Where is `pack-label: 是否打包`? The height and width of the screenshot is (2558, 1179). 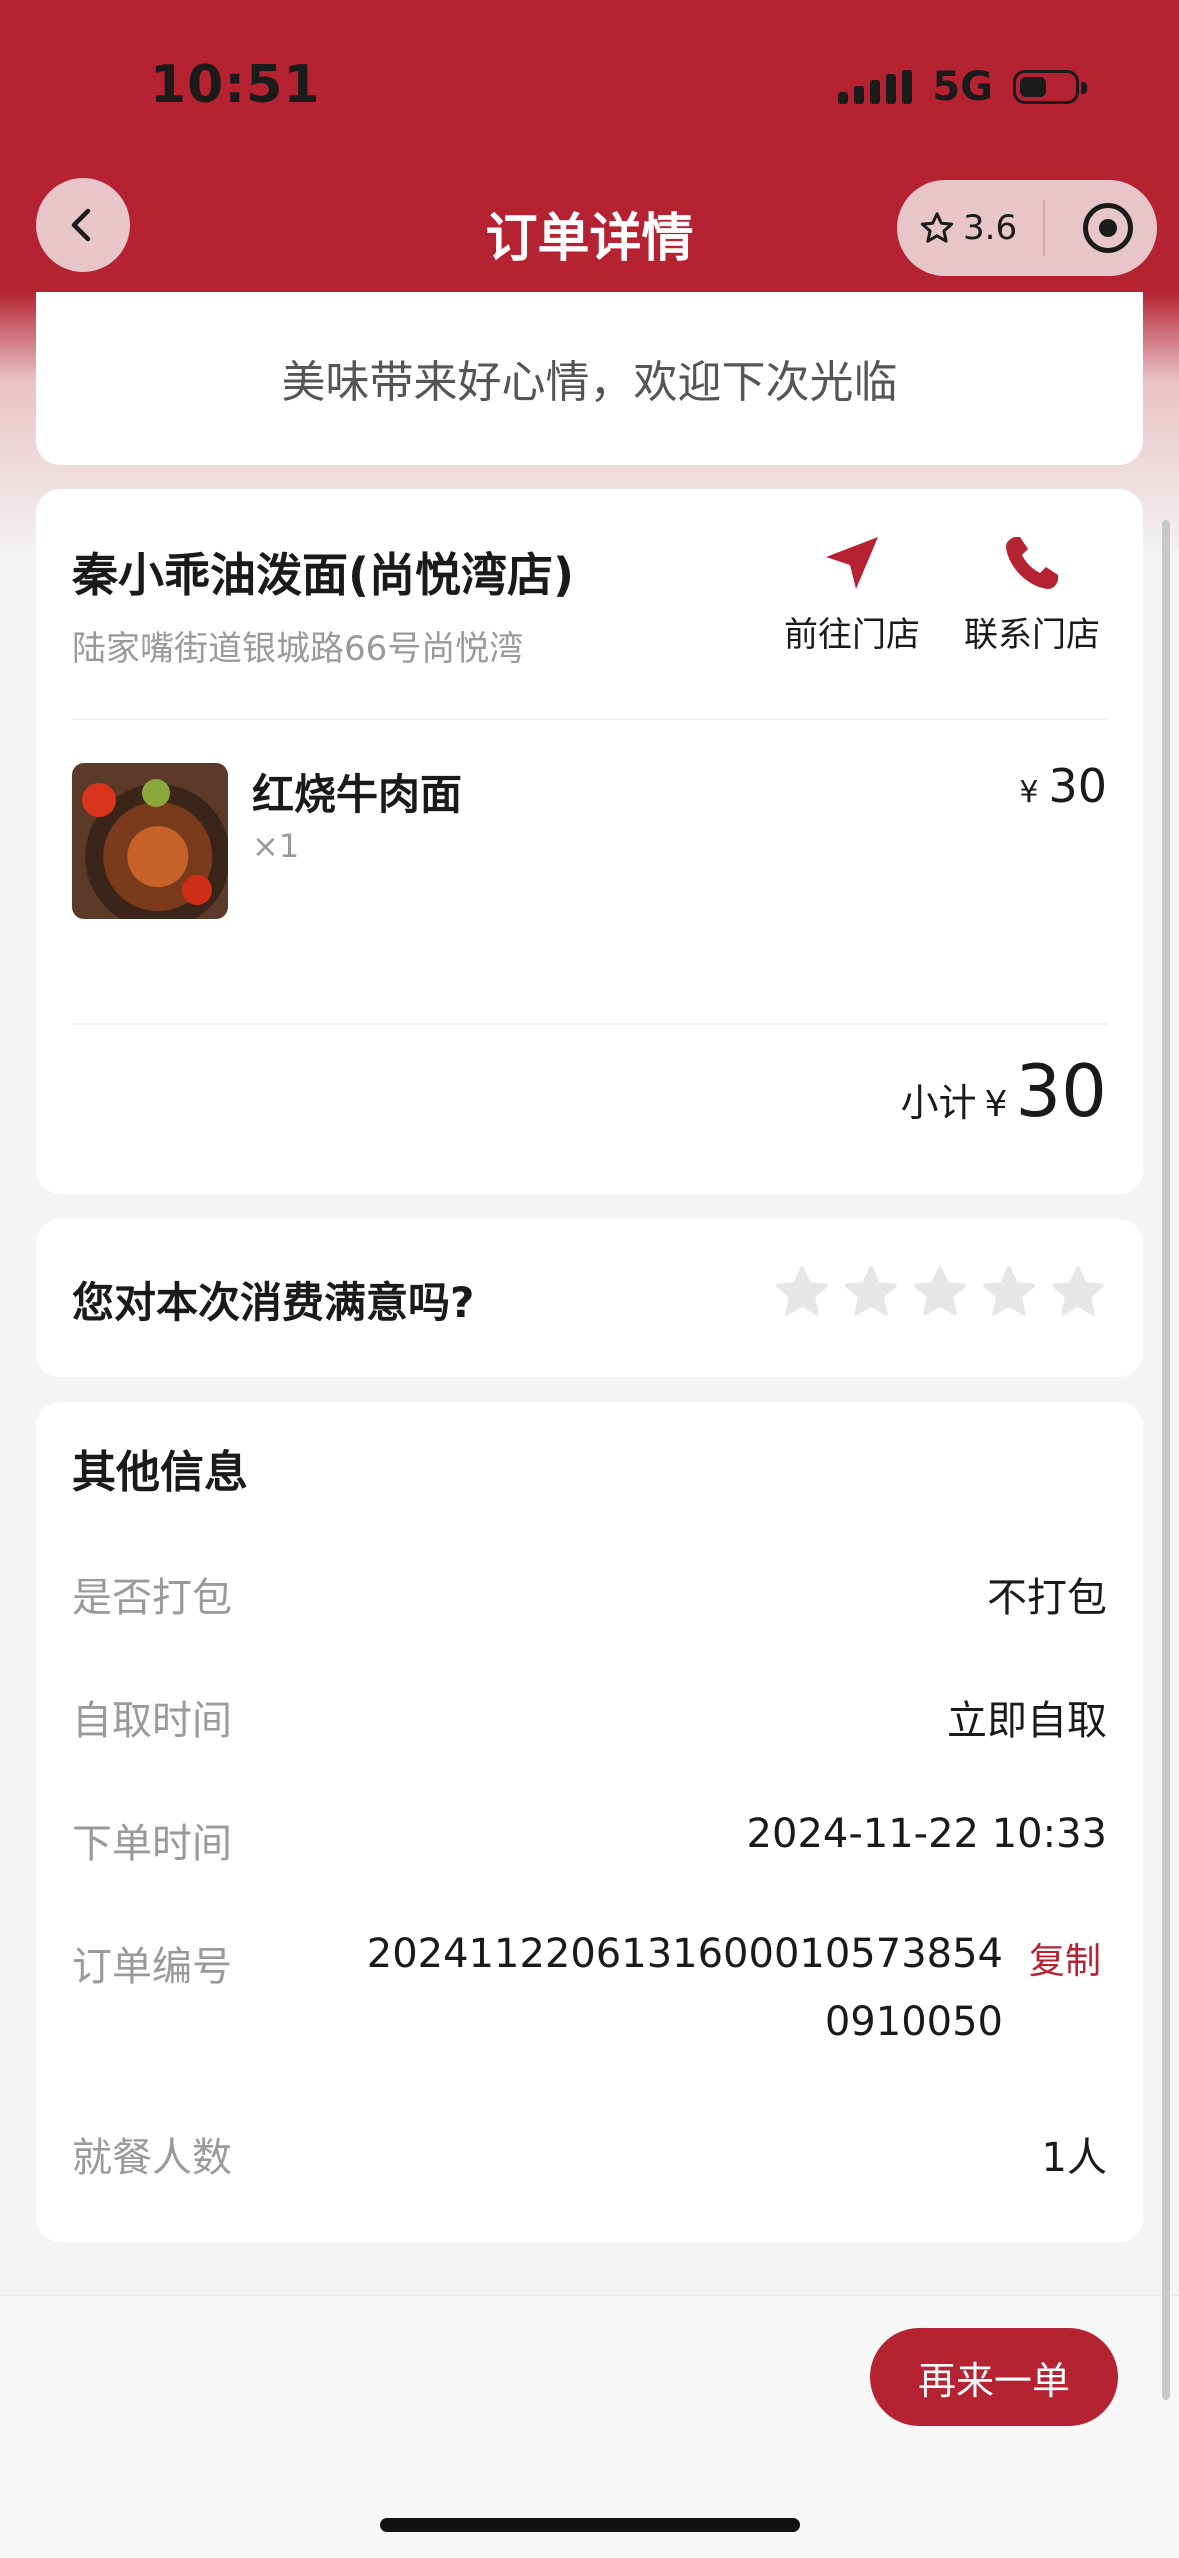 pack-label: 是否打包 is located at coordinates (152, 1598).